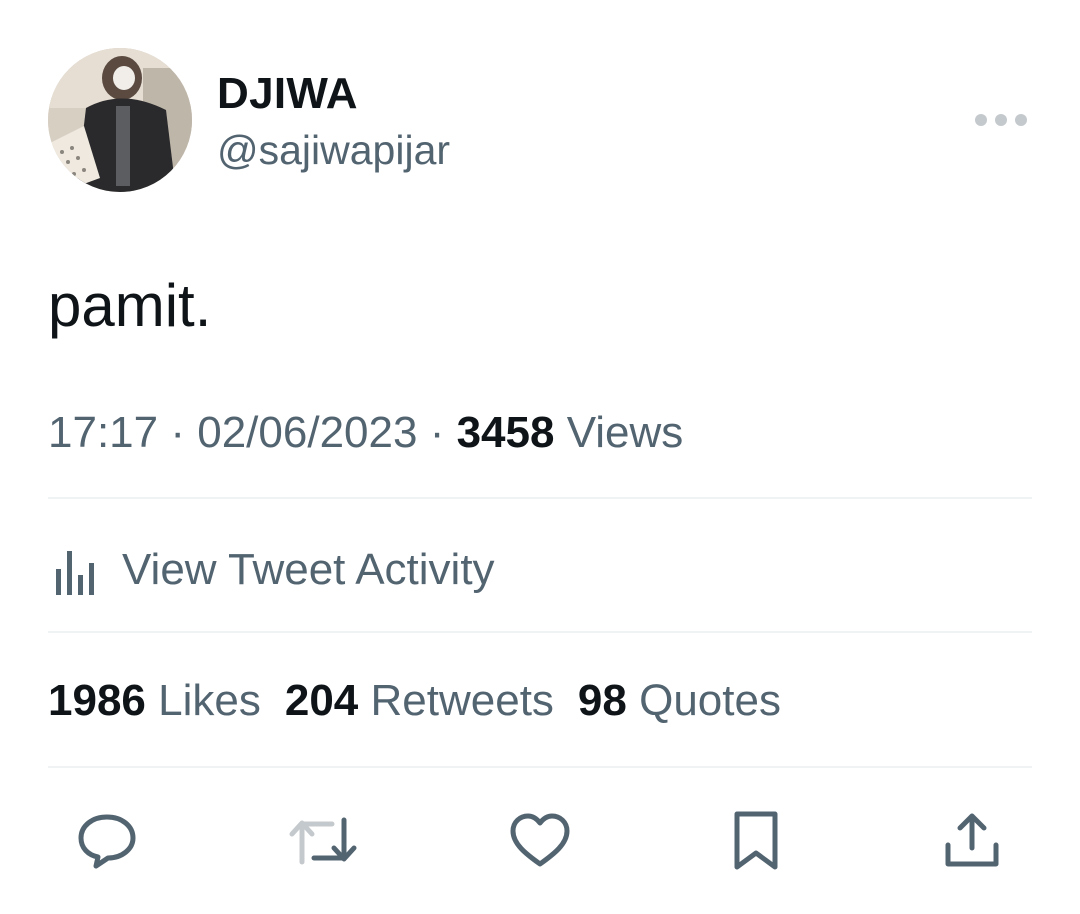 This screenshot has width=1080, height=914. I want to click on avatar-photo, so click(120, 120).